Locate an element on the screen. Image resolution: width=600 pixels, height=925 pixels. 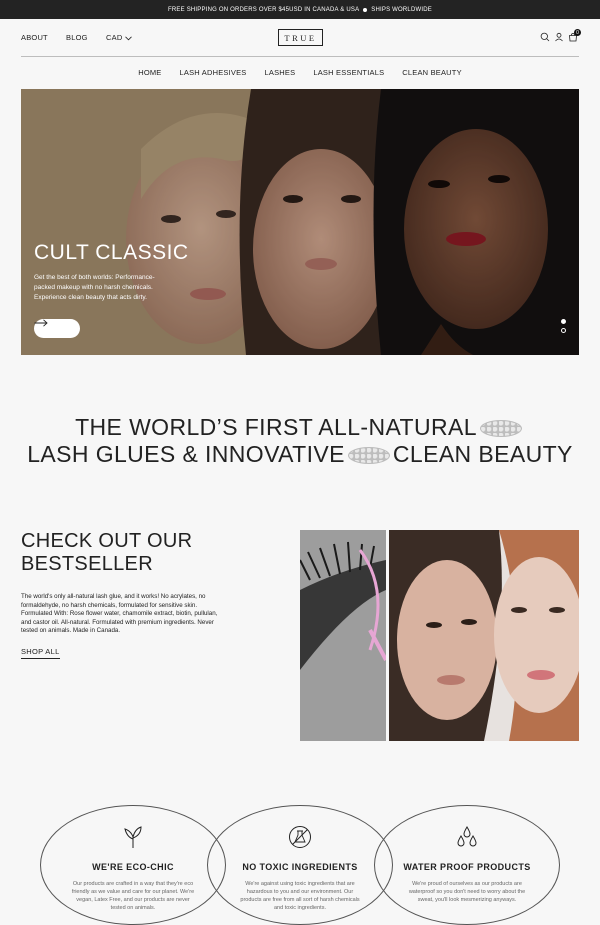
slider-dots is located at coordinates (563, 328).